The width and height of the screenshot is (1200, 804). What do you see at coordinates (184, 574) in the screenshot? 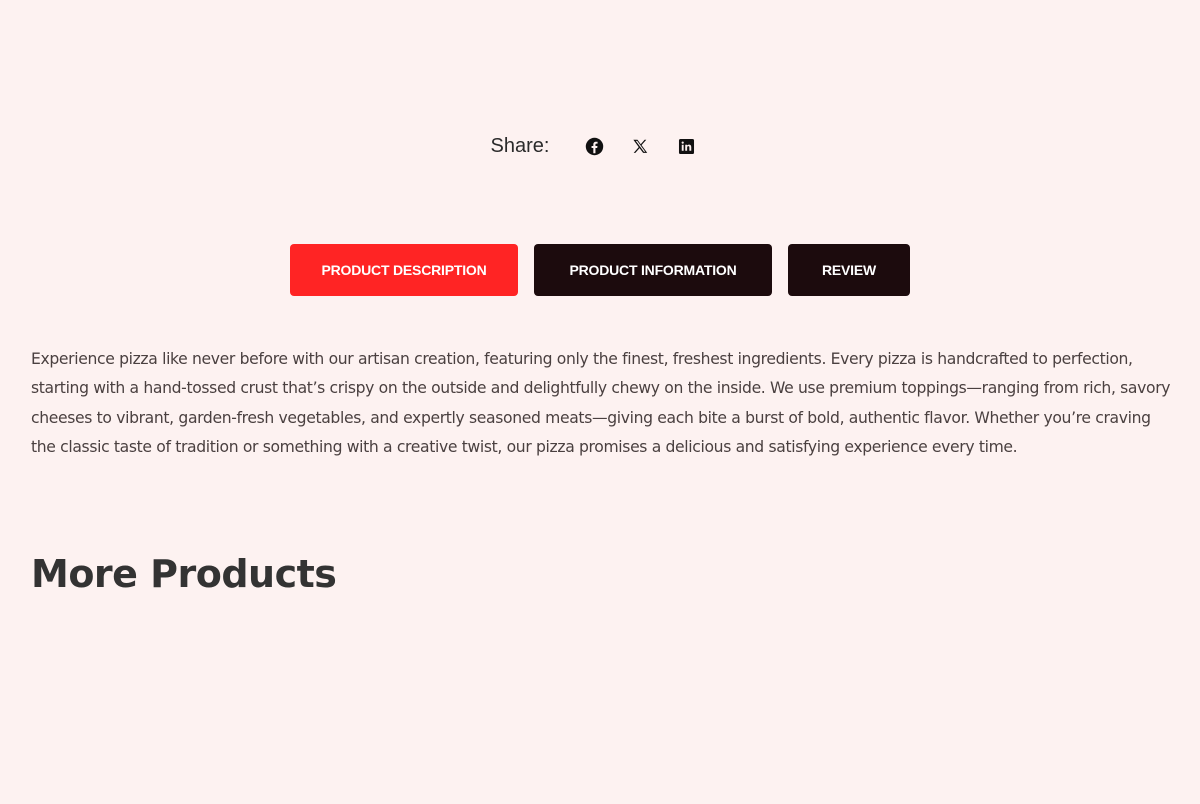
I see `more-products-heading: More Products` at bounding box center [184, 574].